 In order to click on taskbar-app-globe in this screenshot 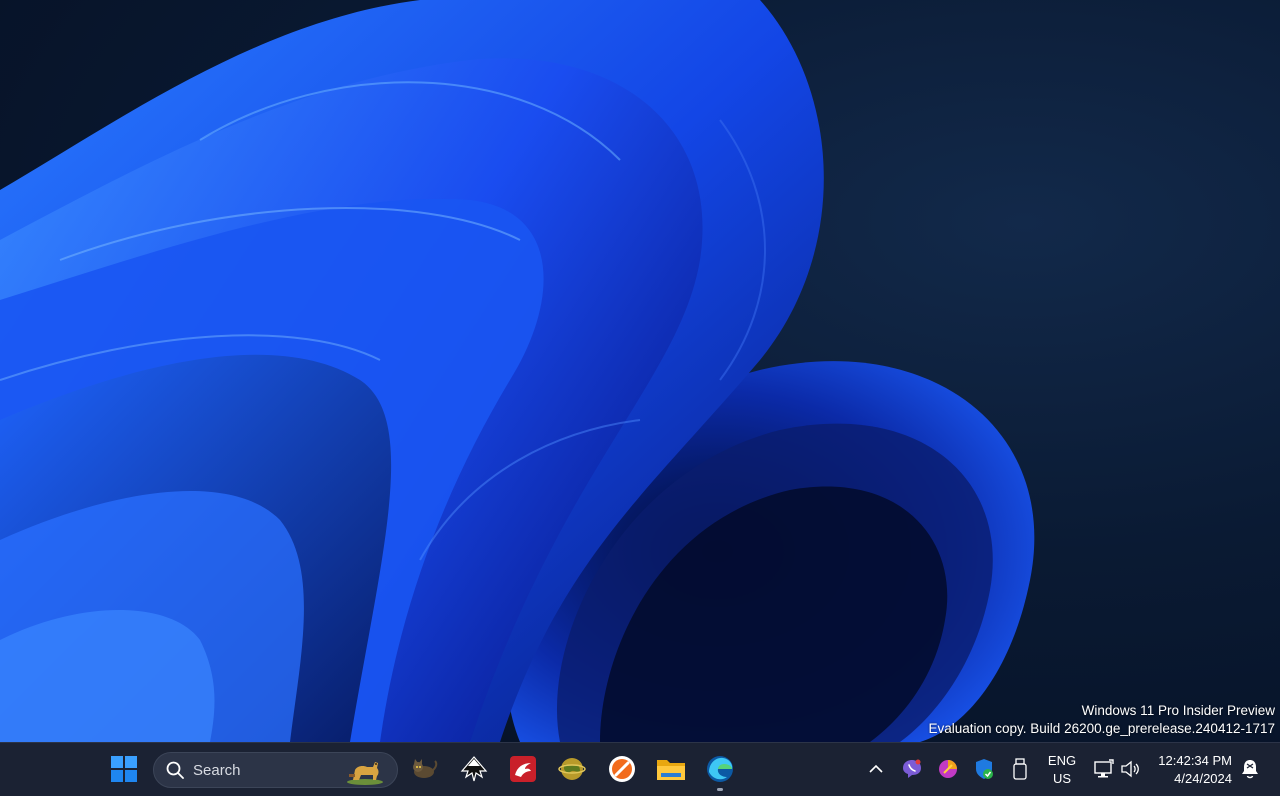, I will do `click(572, 769)`.